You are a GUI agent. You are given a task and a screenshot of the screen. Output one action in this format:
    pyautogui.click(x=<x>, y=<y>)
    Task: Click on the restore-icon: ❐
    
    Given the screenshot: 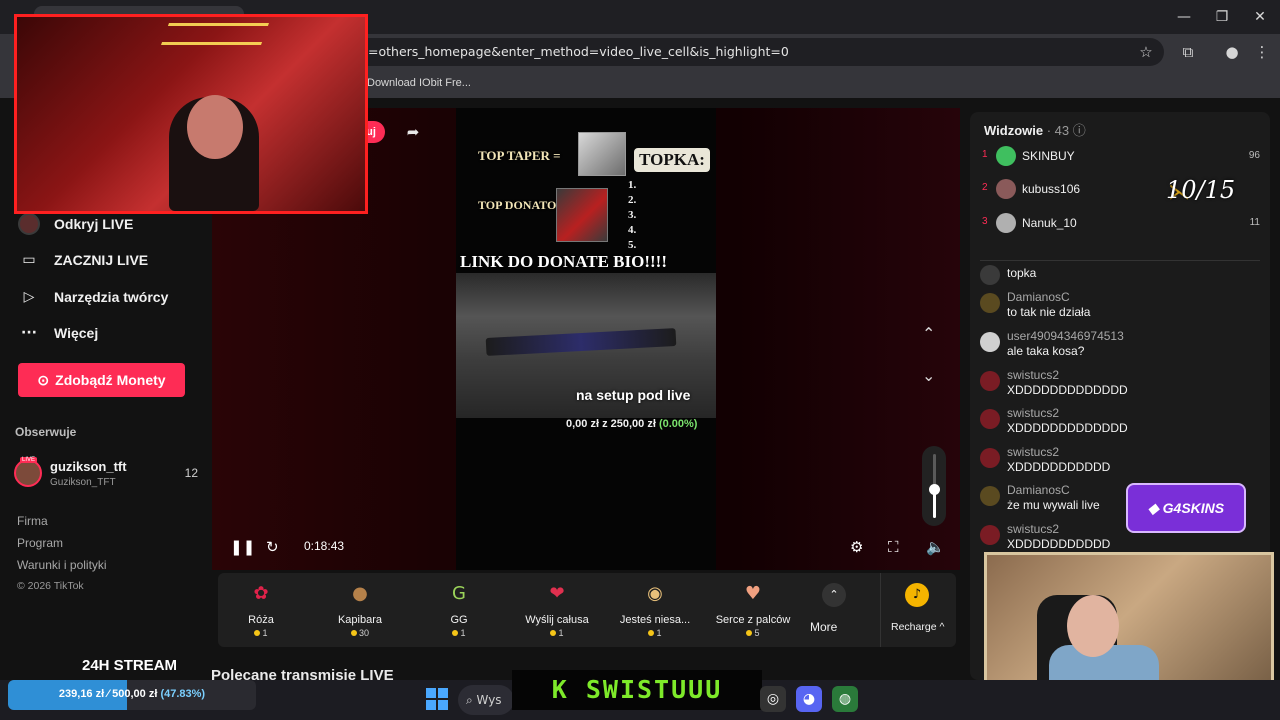 What is the action you would take?
    pyautogui.click(x=1222, y=17)
    